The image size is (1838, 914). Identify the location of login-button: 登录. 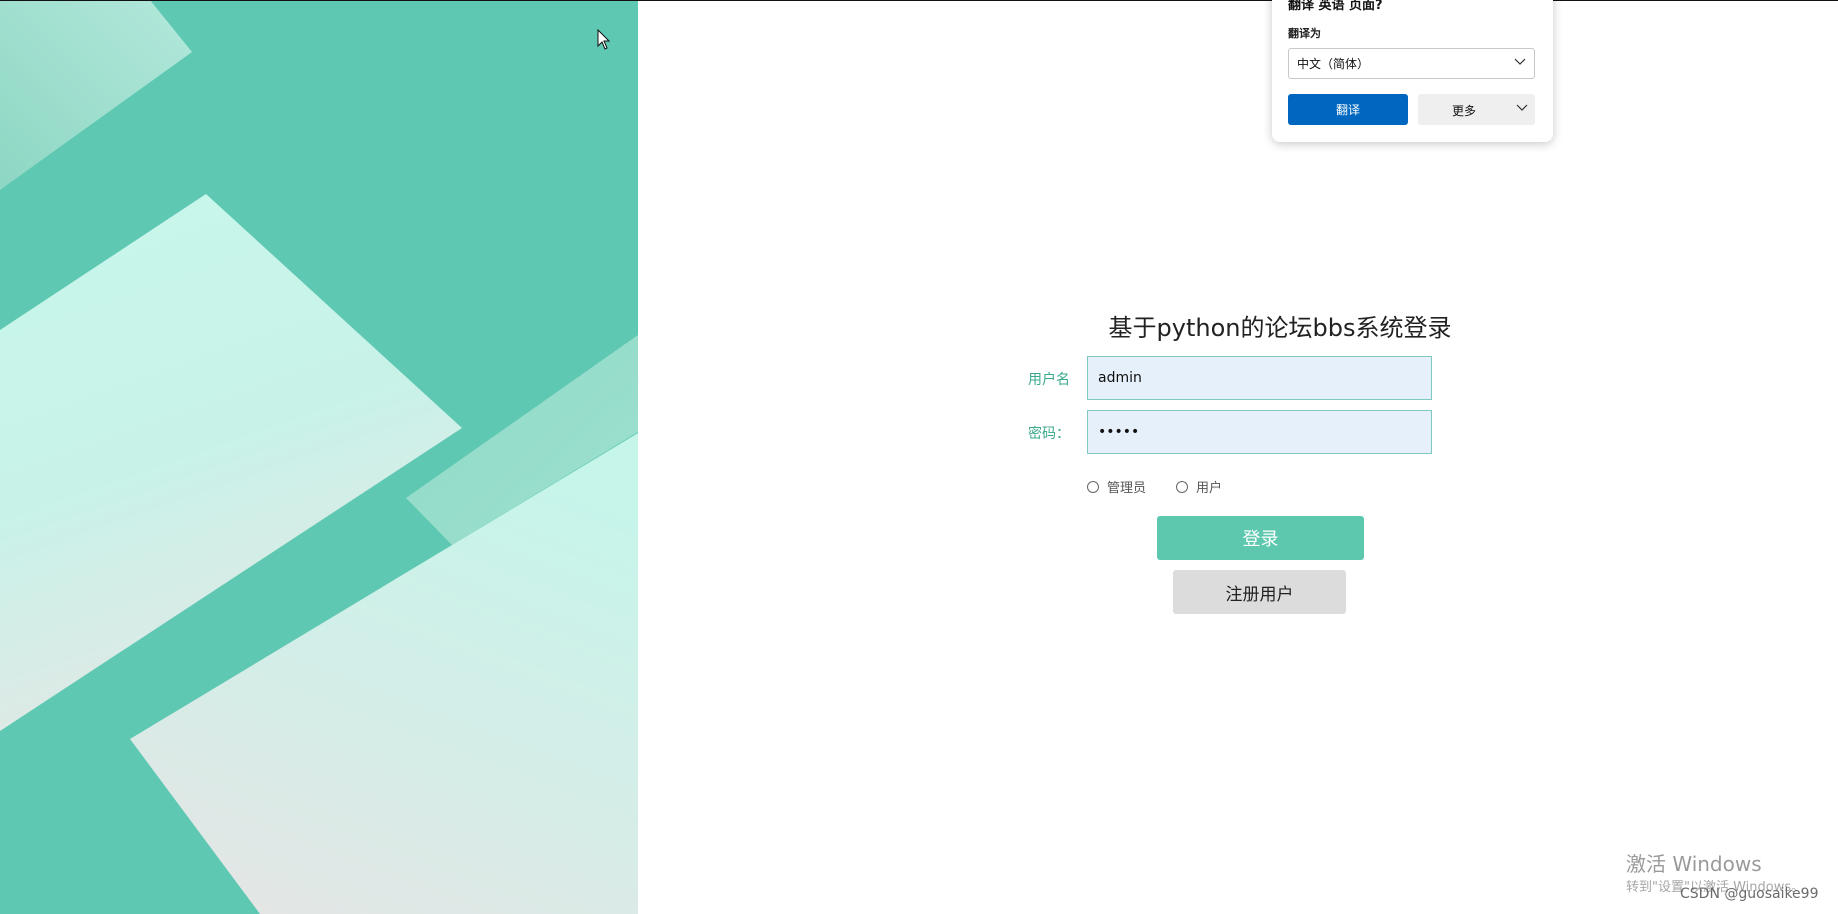
(1260, 538).